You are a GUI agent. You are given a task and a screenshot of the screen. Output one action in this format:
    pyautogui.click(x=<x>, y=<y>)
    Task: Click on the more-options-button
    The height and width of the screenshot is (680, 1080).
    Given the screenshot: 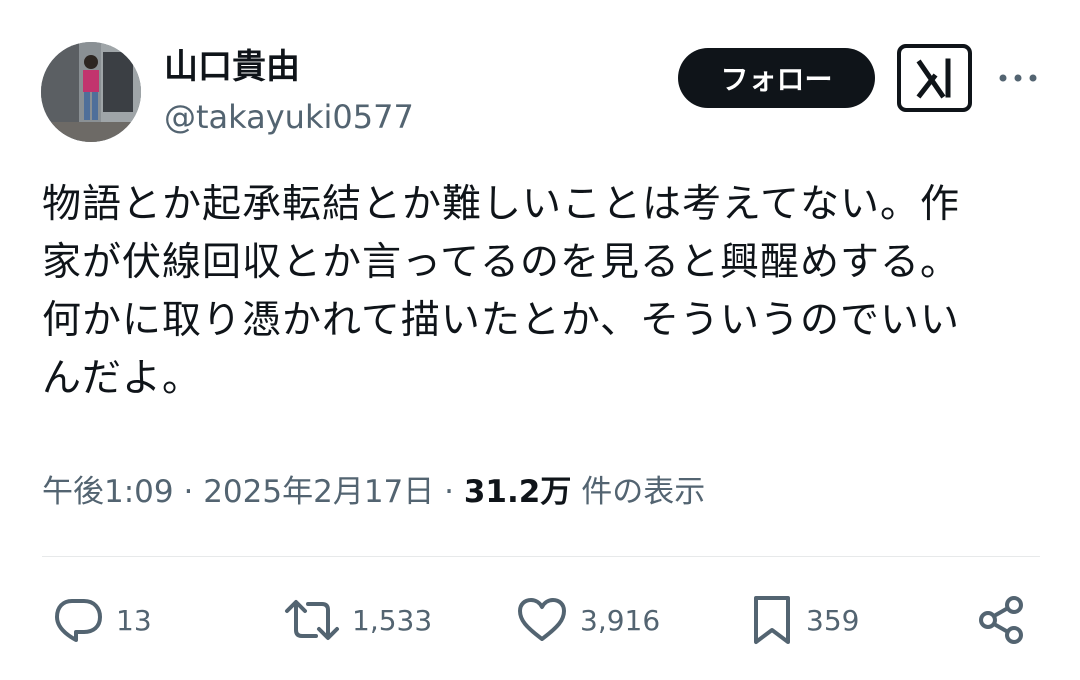 What is the action you would take?
    pyautogui.click(x=1018, y=78)
    